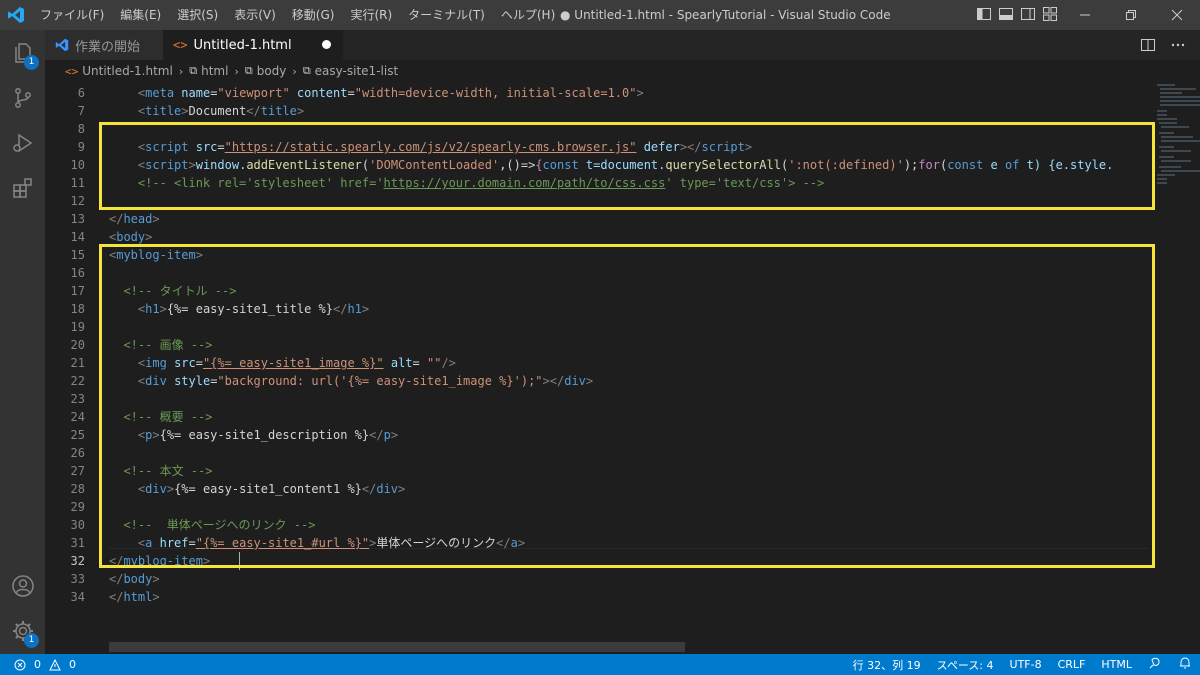 The image size is (1200, 675). I want to click on line-number: 32, so click(77, 561).